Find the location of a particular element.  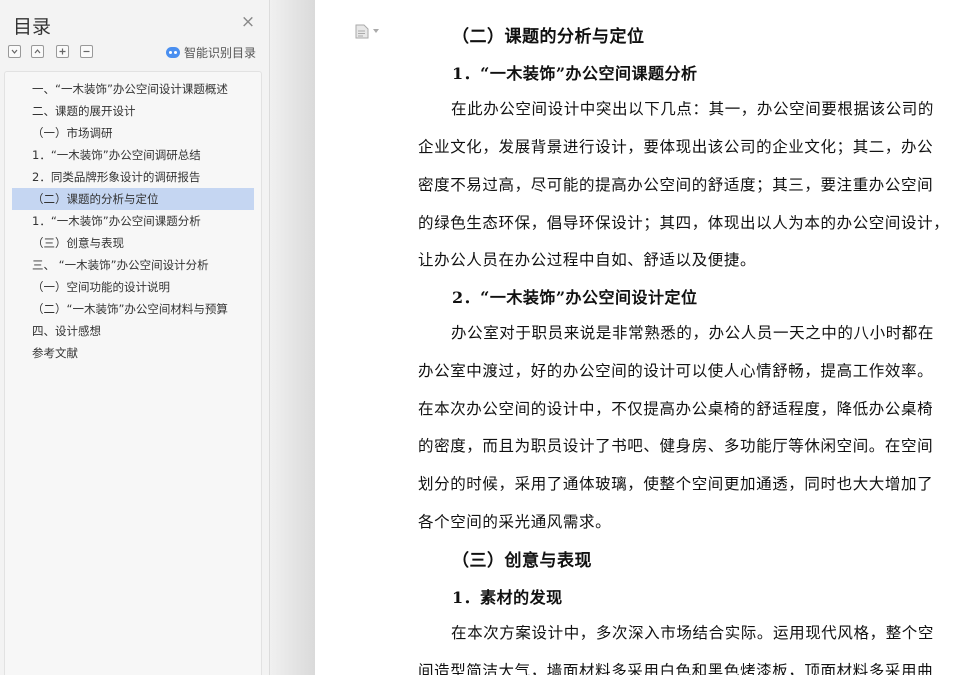

collapse-all-icon is located at coordinates (37, 51).